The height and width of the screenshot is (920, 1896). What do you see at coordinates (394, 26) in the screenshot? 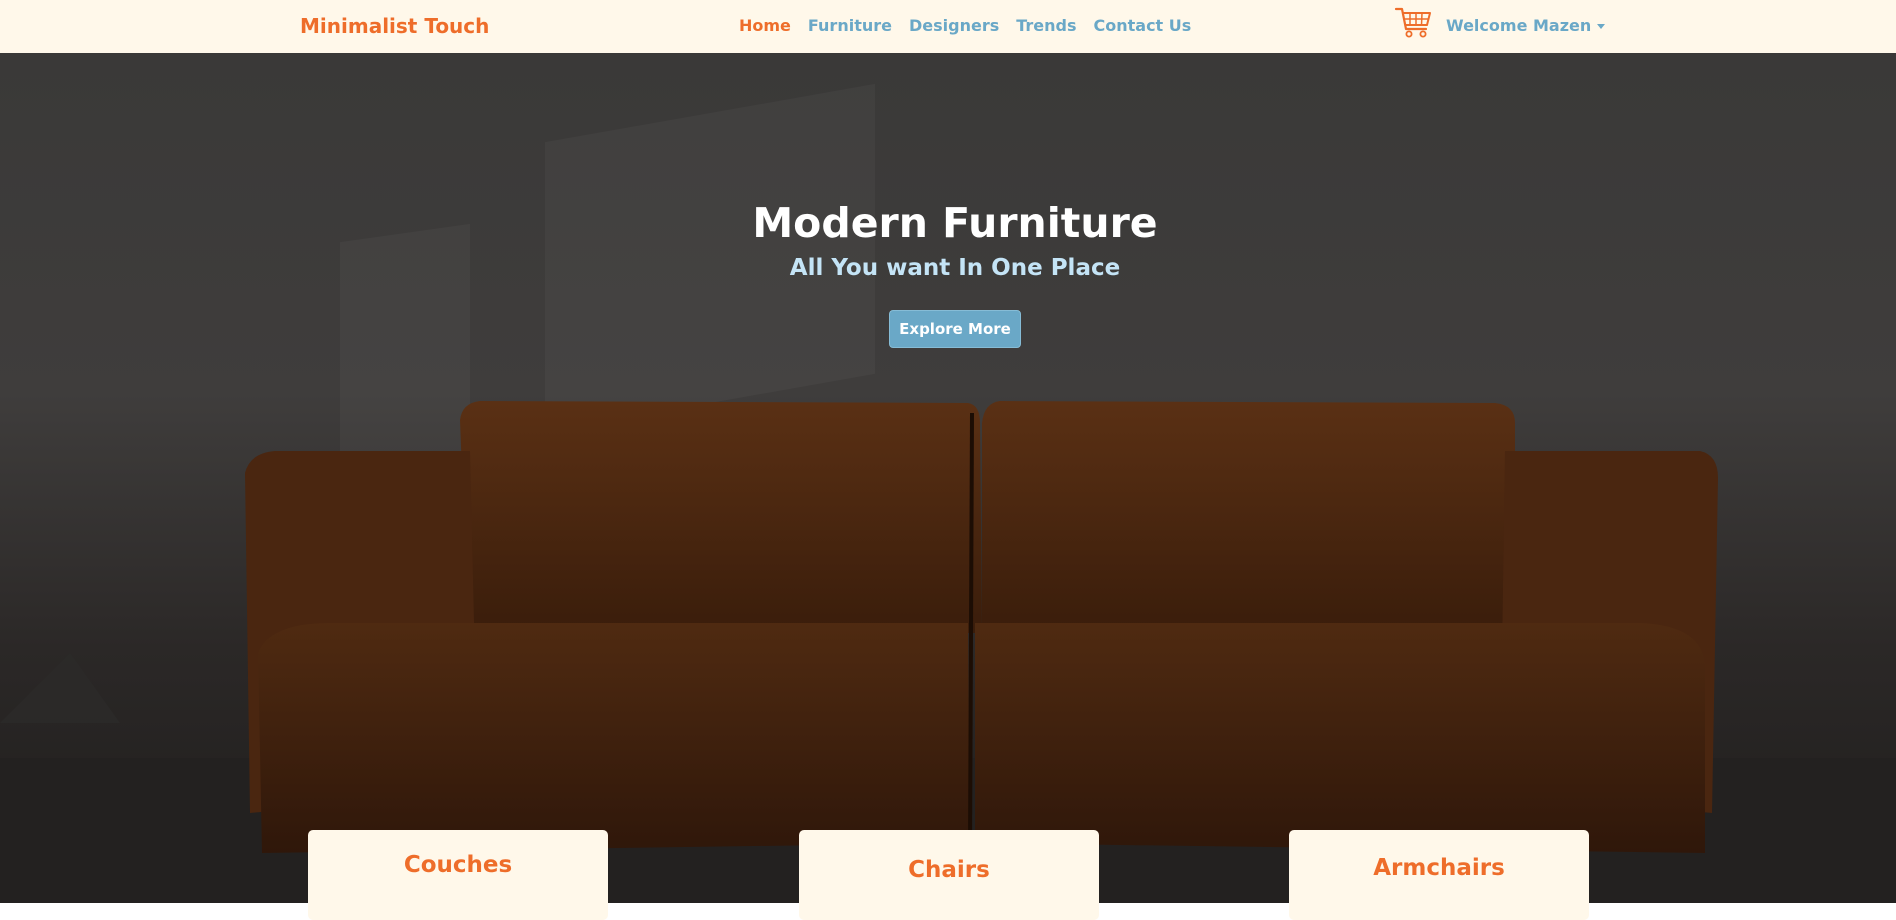
I see `brand-logo: Minimalist Touch` at bounding box center [394, 26].